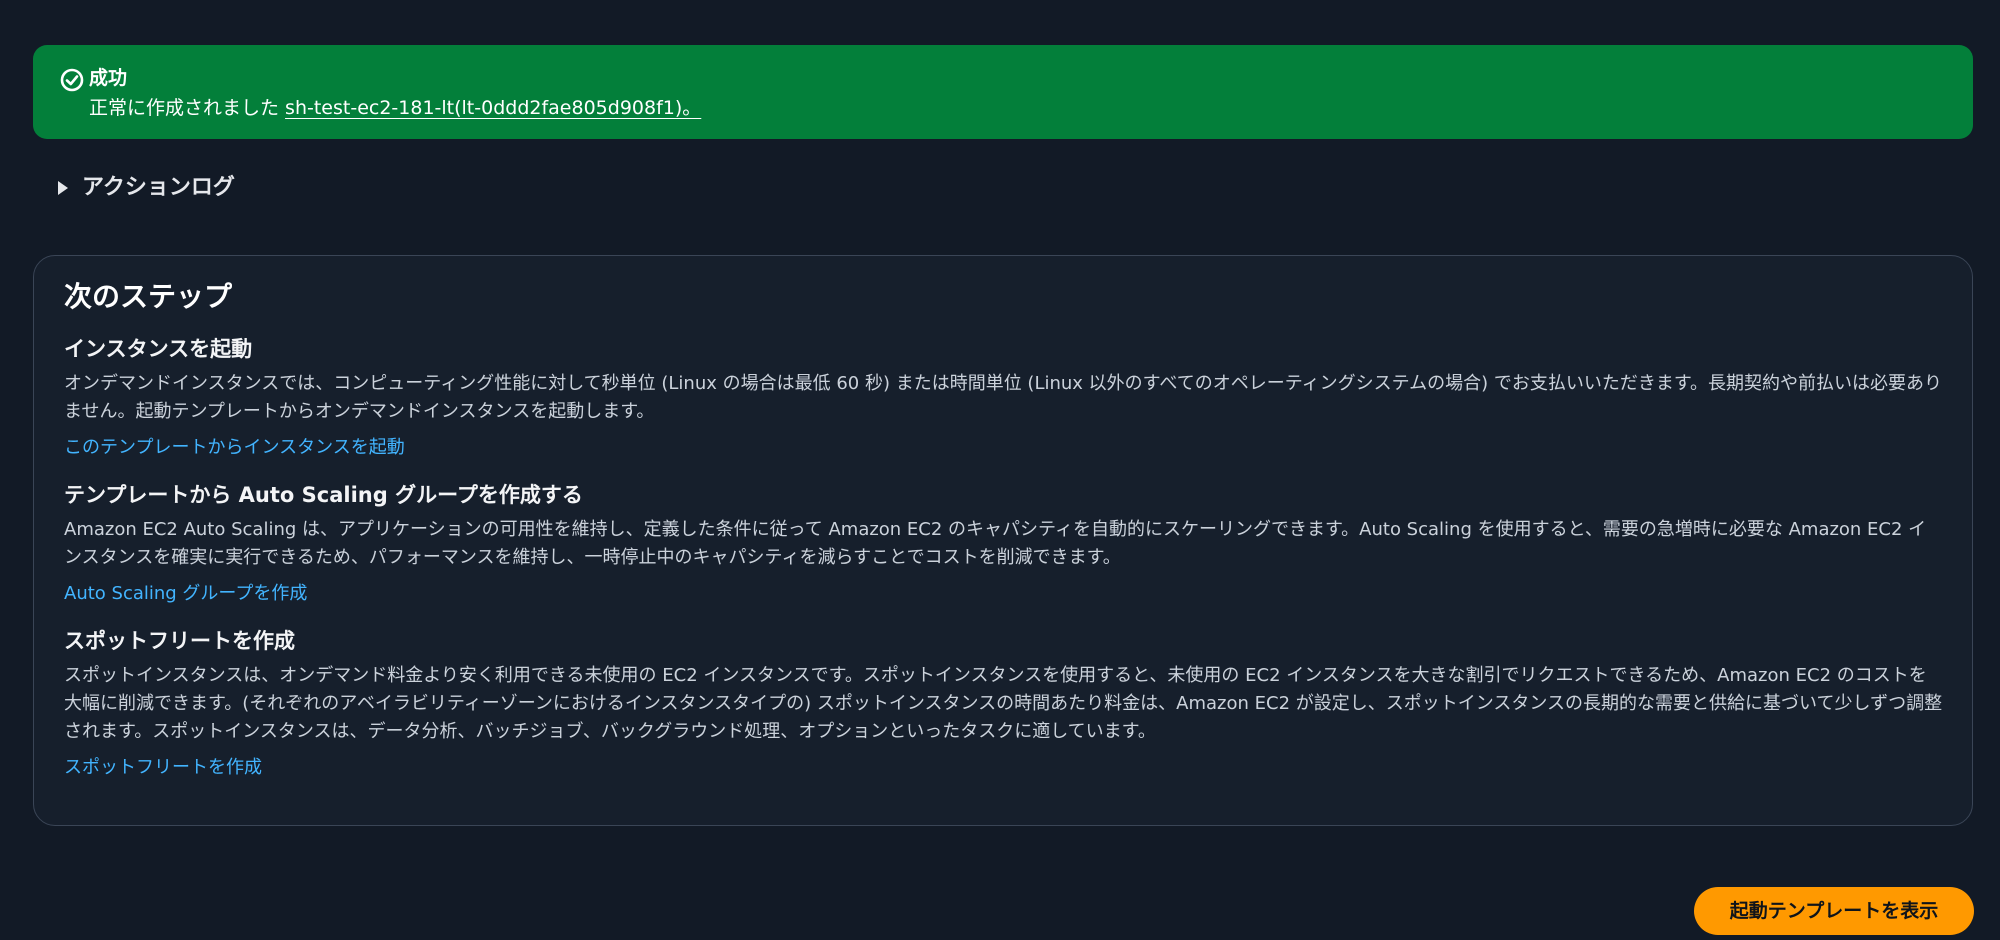 This screenshot has width=2000, height=940. I want to click on launch-instance-heading: インスタンスを起動, so click(158, 349).